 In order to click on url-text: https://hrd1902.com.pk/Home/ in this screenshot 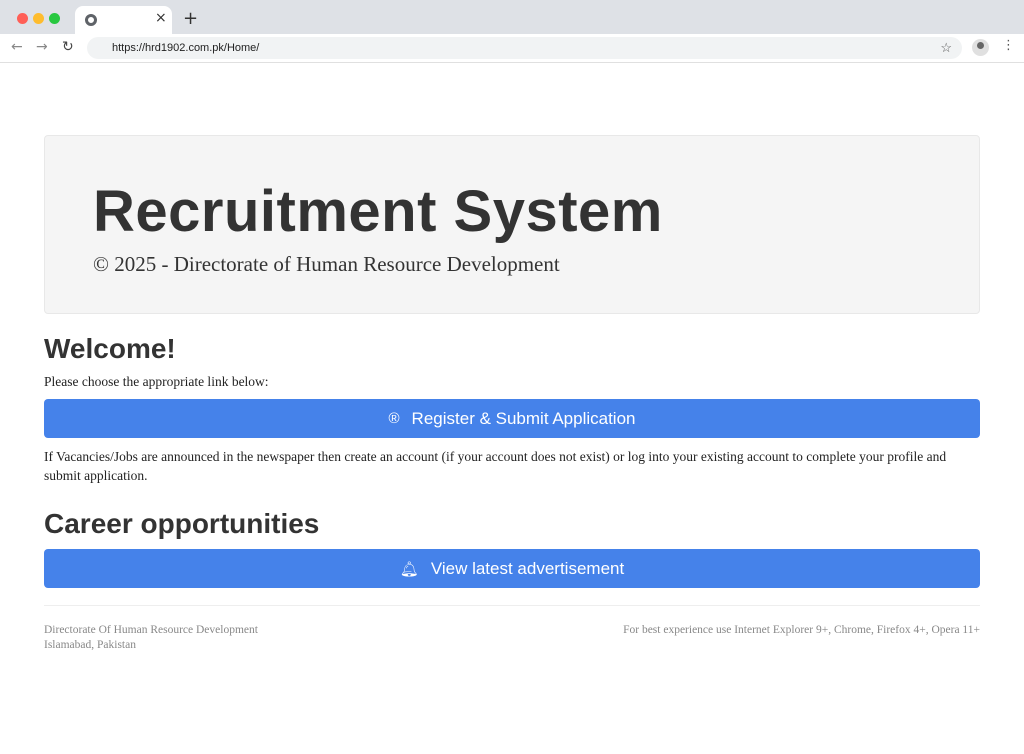, I will do `click(186, 48)`.